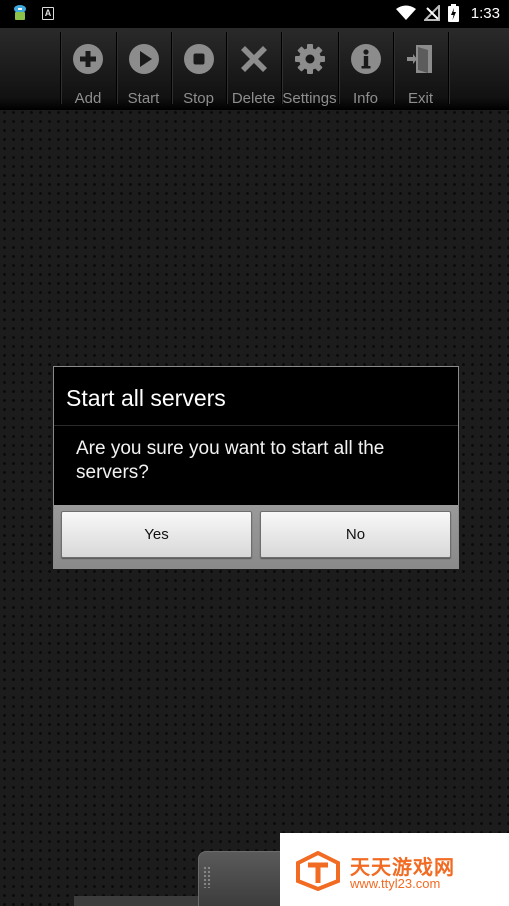 Image resolution: width=509 pixels, height=906 pixels. What do you see at coordinates (419, 59) in the screenshot?
I see `exit-door-icon` at bounding box center [419, 59].